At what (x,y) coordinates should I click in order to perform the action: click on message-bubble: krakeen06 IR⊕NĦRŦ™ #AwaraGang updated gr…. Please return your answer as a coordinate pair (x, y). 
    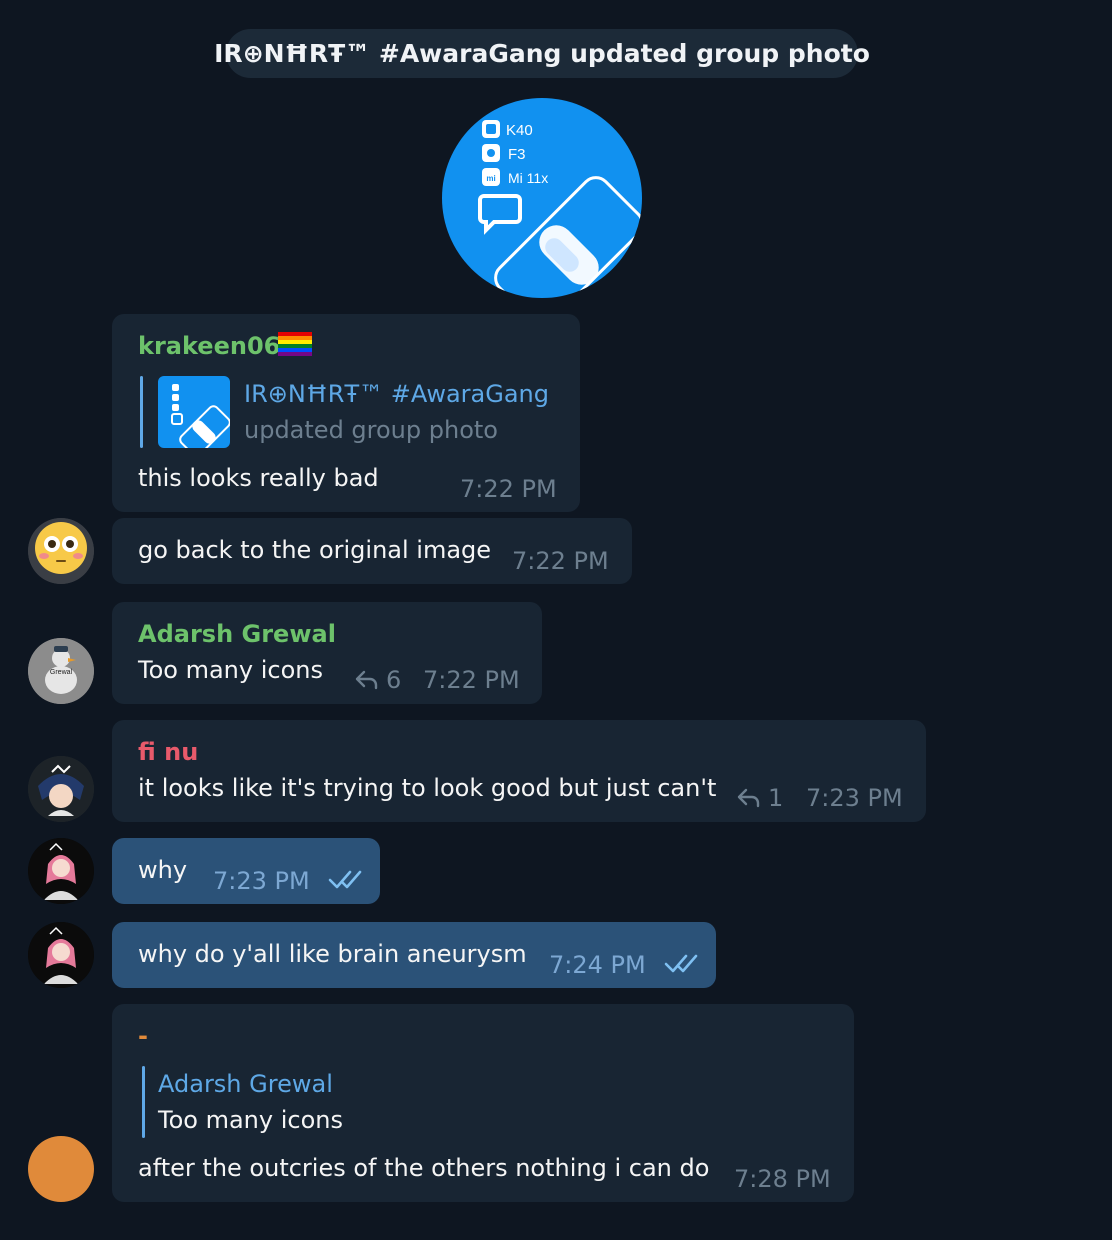
    Looking at the image, I should click on (346, 413).